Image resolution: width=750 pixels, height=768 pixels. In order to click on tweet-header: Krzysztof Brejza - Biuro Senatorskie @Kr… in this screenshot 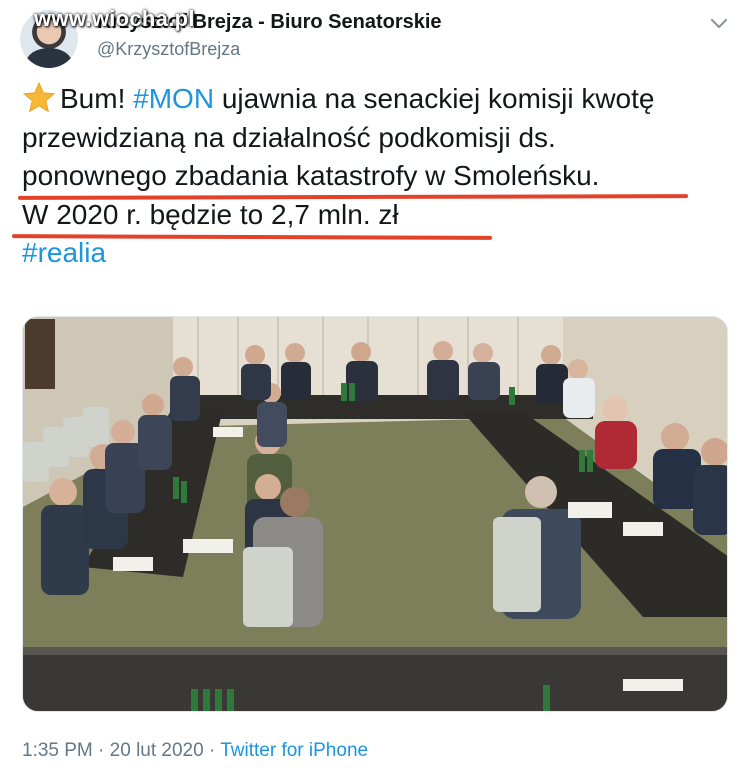, I will do `click(376, 37)`.